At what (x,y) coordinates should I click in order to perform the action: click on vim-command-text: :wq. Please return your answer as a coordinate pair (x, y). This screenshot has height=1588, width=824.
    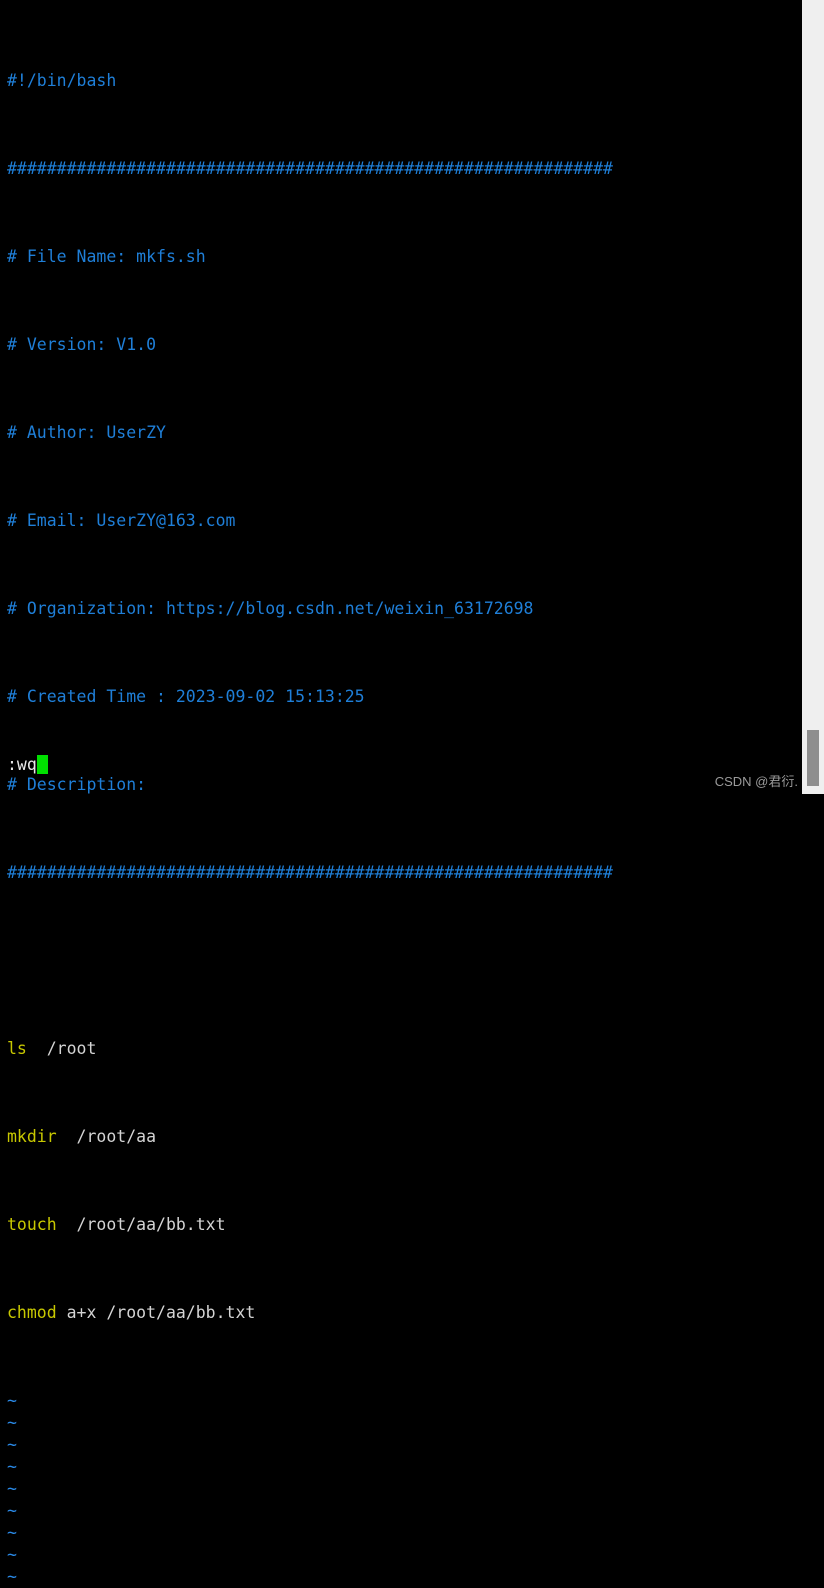
    Looking at the image, I should click on (22, 764).